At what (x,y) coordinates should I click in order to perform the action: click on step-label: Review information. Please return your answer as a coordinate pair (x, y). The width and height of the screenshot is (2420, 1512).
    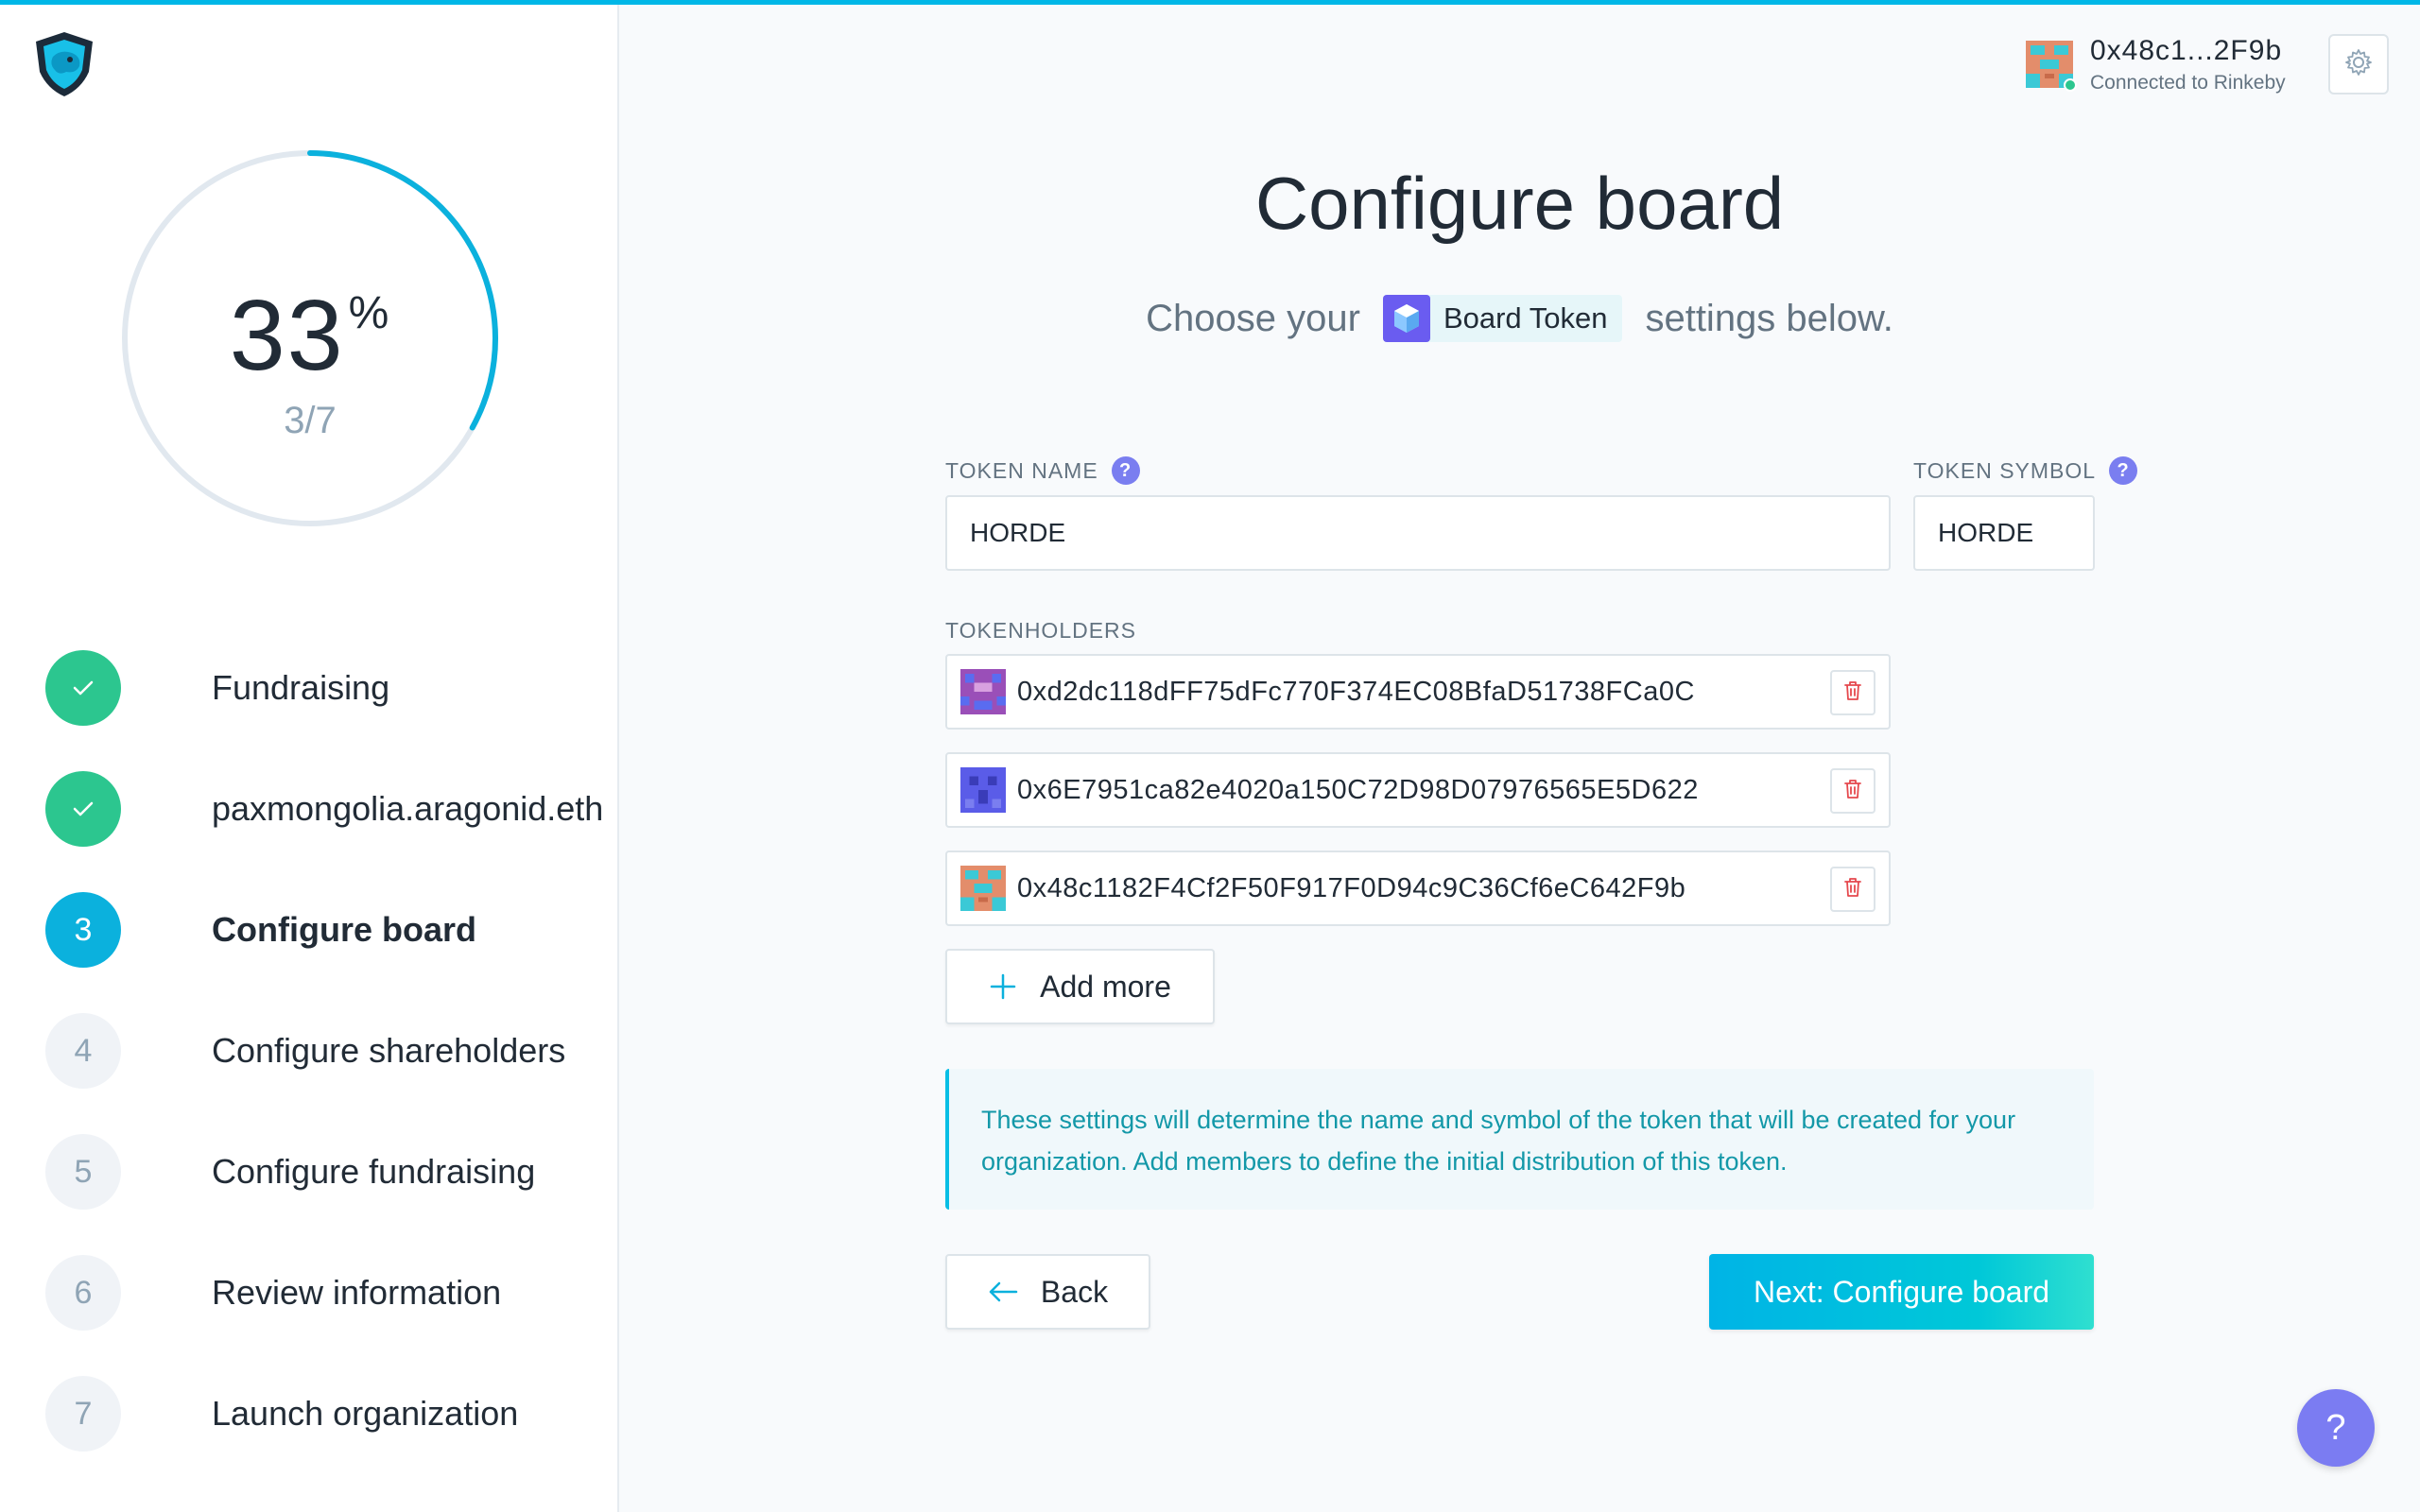
    Looking at the image, I should click on (357, 1292).